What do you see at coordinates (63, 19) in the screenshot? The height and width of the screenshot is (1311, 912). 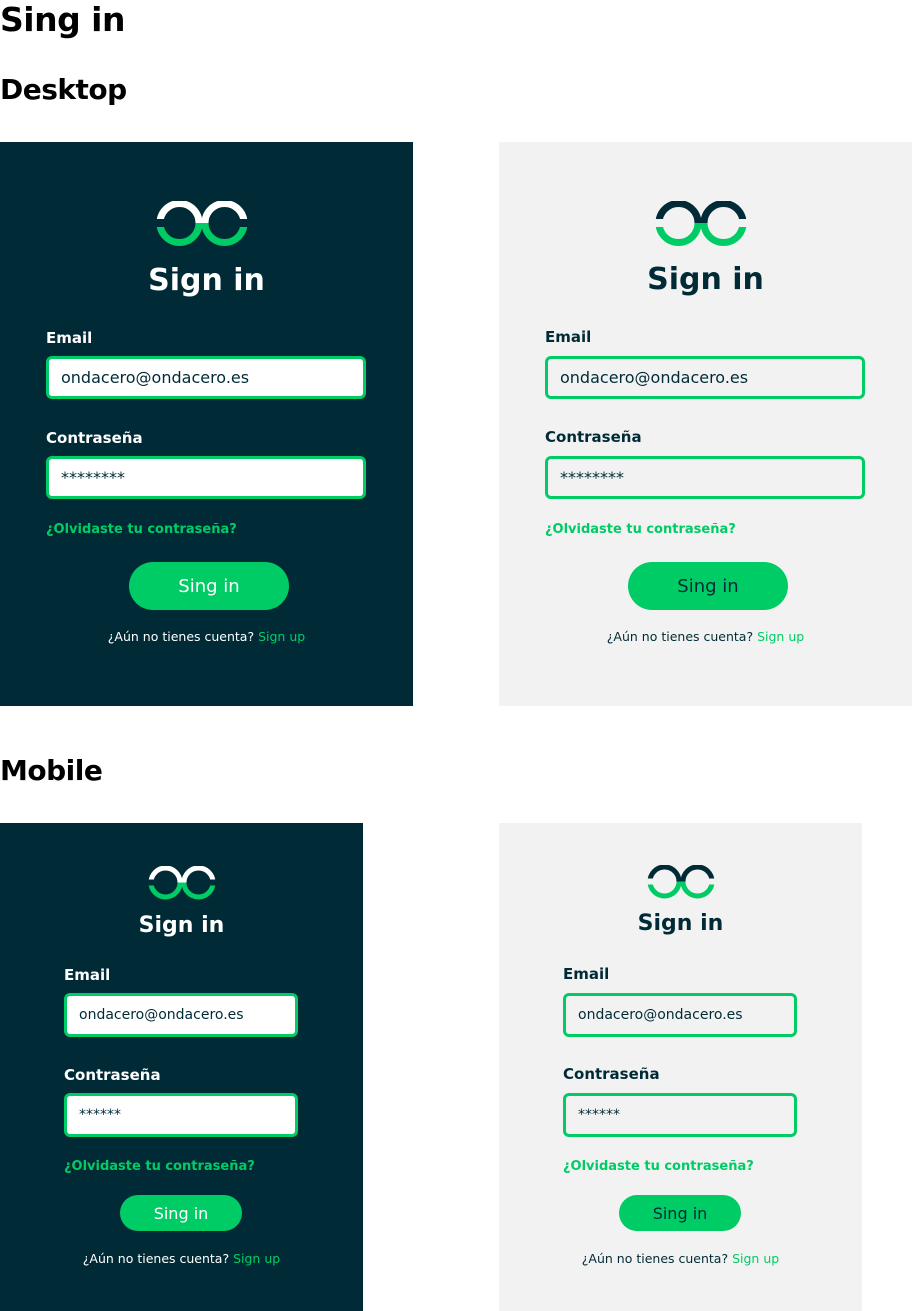 I see `page-title: Sing in` at bounding box center [63, 19].